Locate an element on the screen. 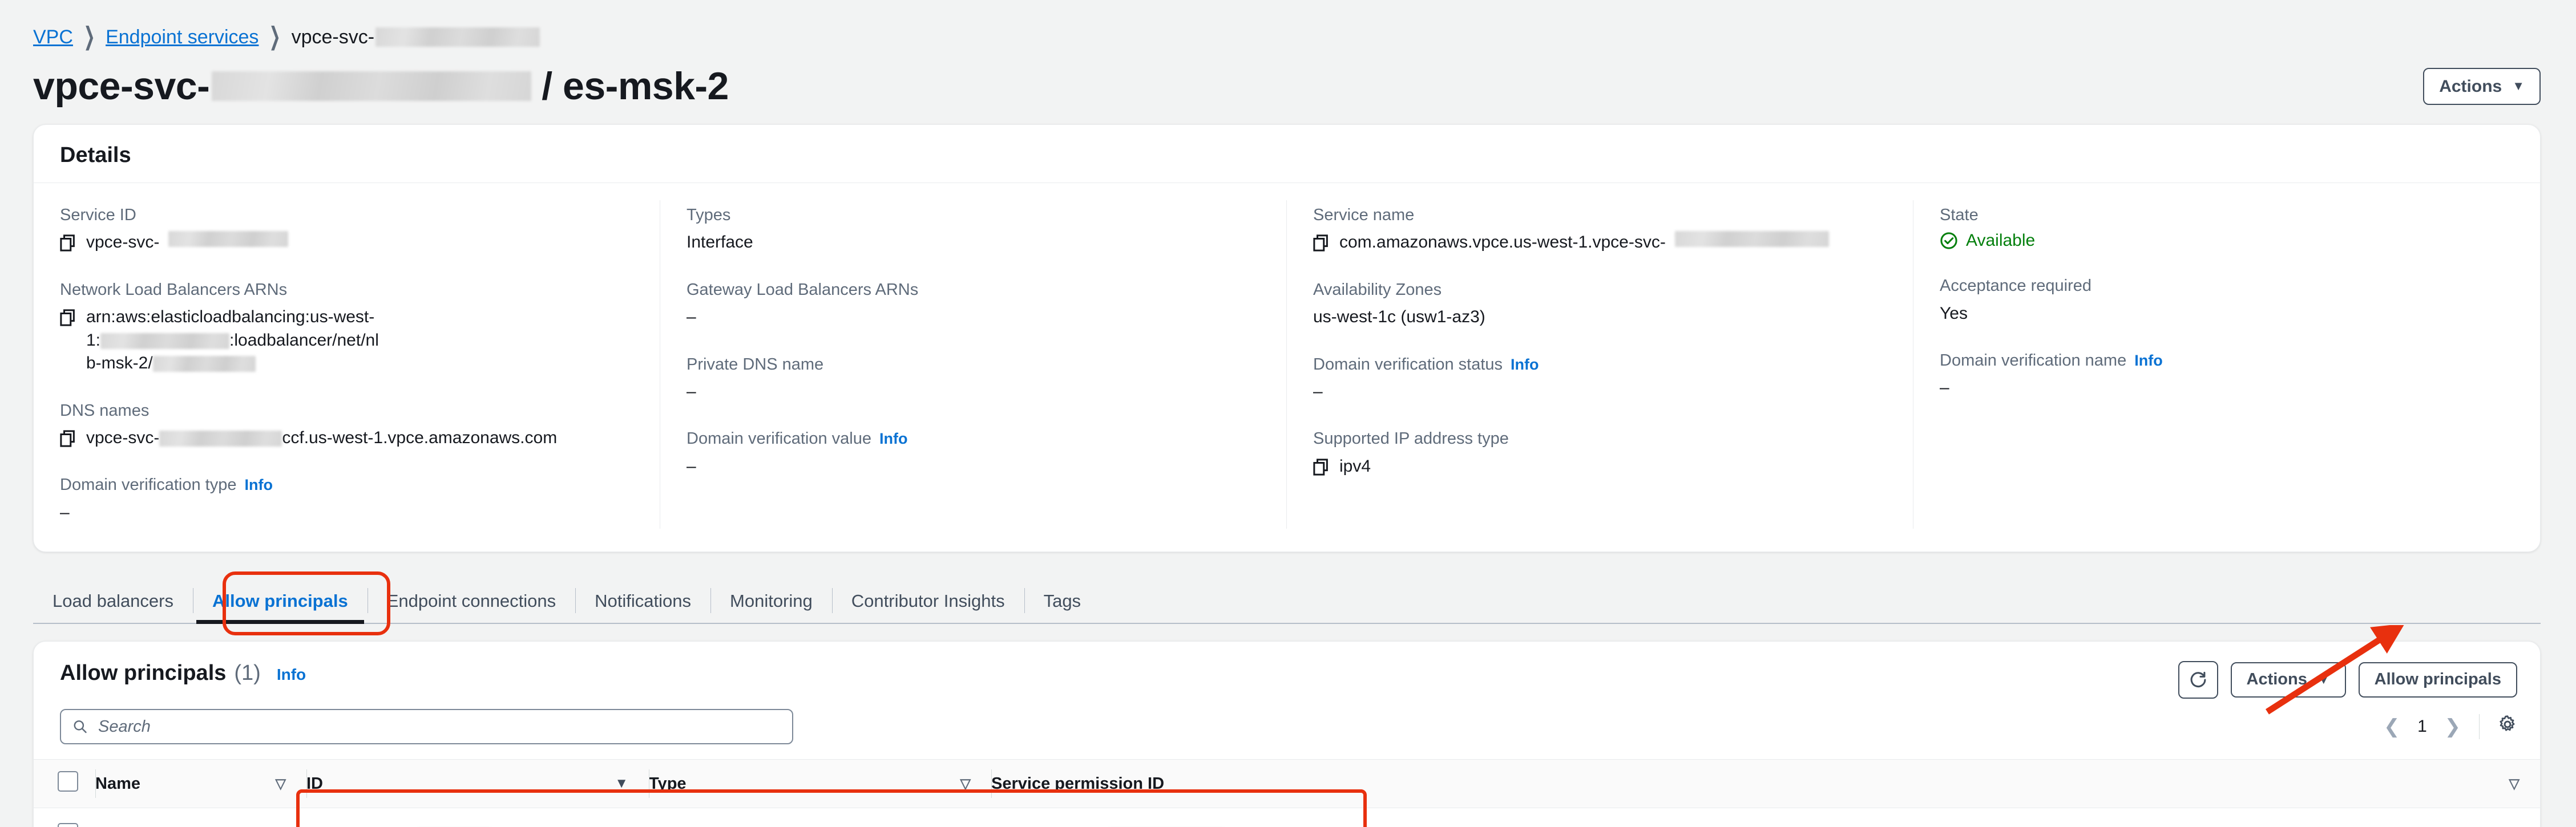  redacted-account-id is located at coordinates (165, 341).